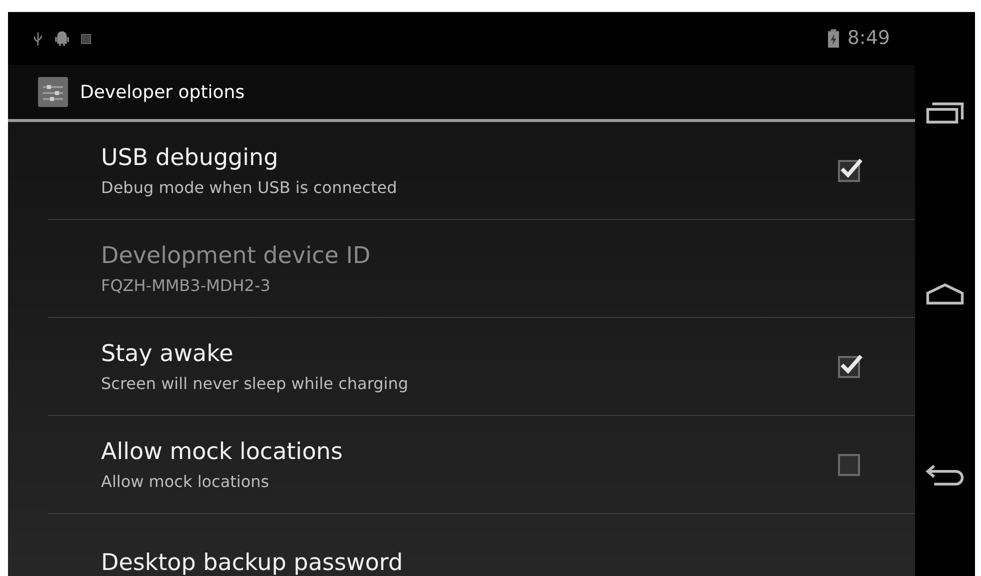  I want to click on setting-summary: Screen will never sleep while charging, so click(255, 384).